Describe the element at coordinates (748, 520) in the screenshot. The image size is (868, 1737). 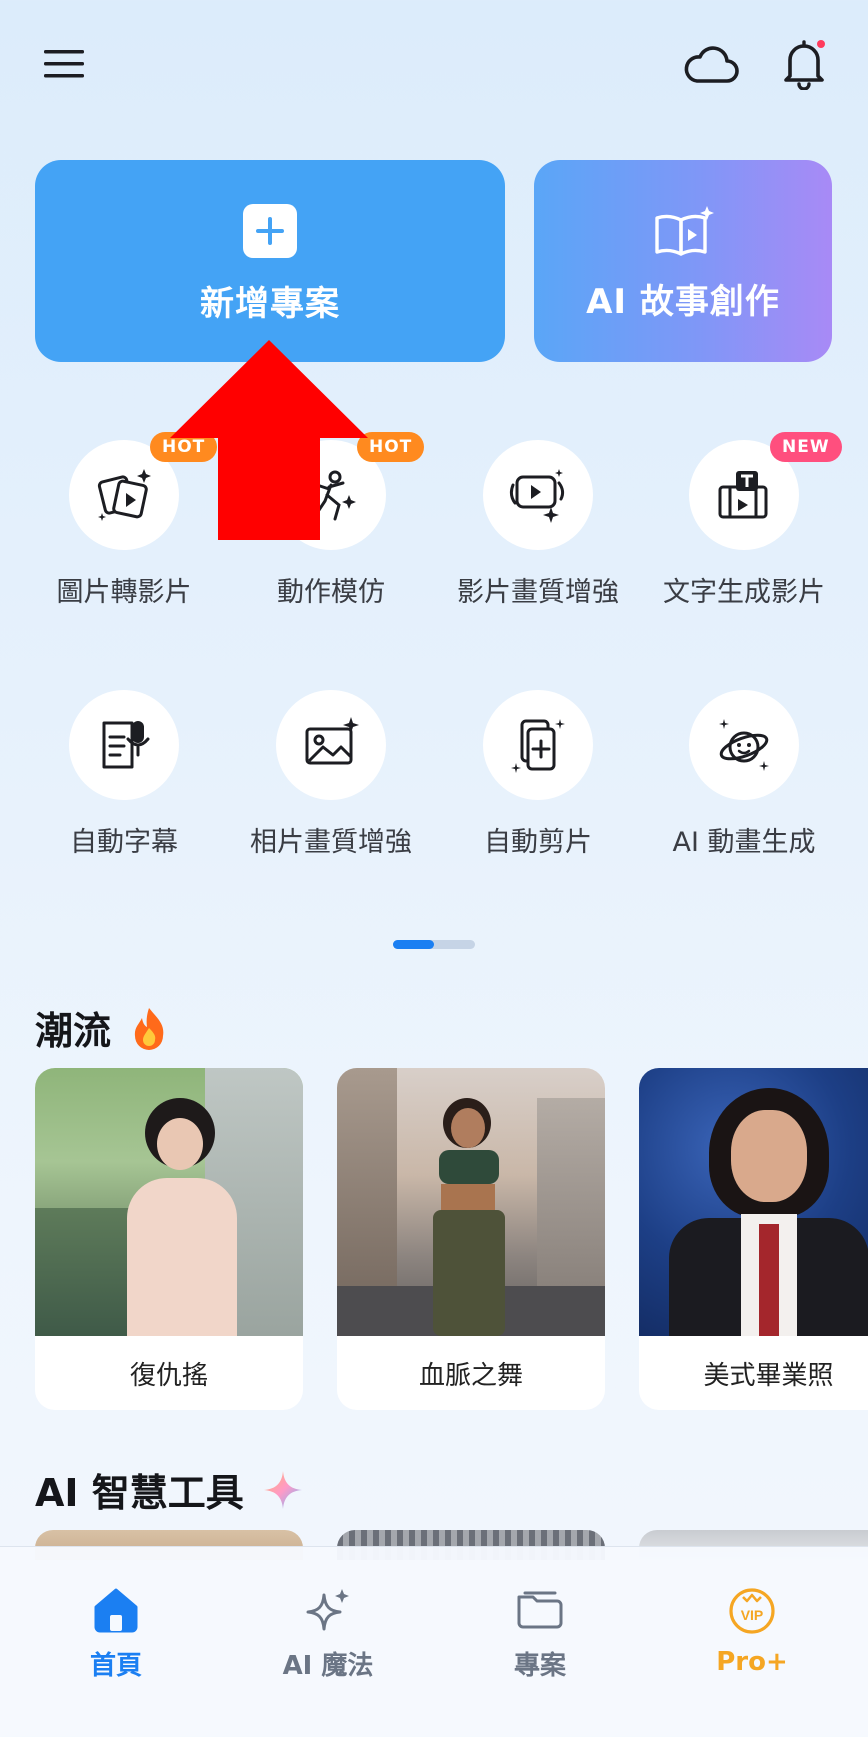
I see `tool-text-to-video: NEW 文字生成影片` at that location.